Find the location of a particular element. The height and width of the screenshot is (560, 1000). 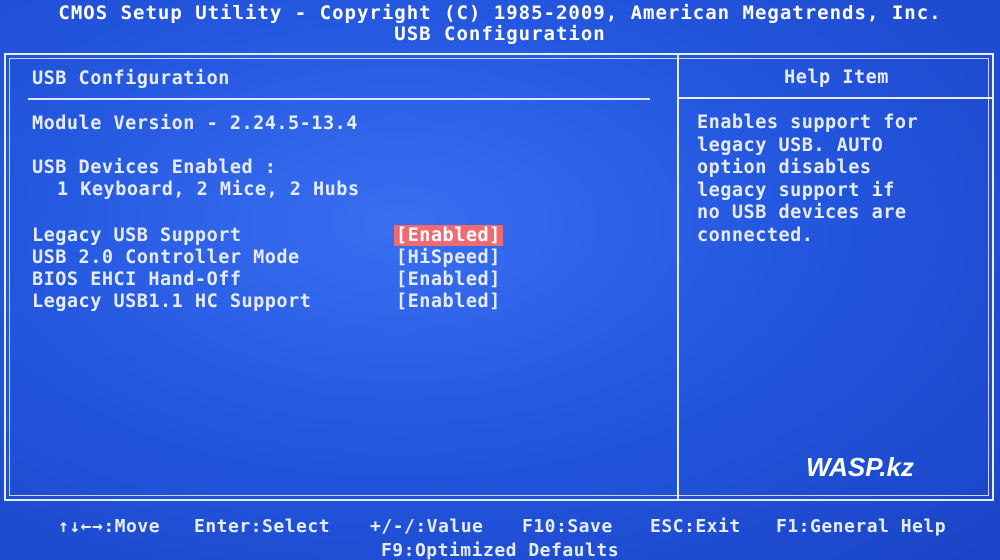

watermark-logo: WASP.kz is located at coordinates (860, 467).